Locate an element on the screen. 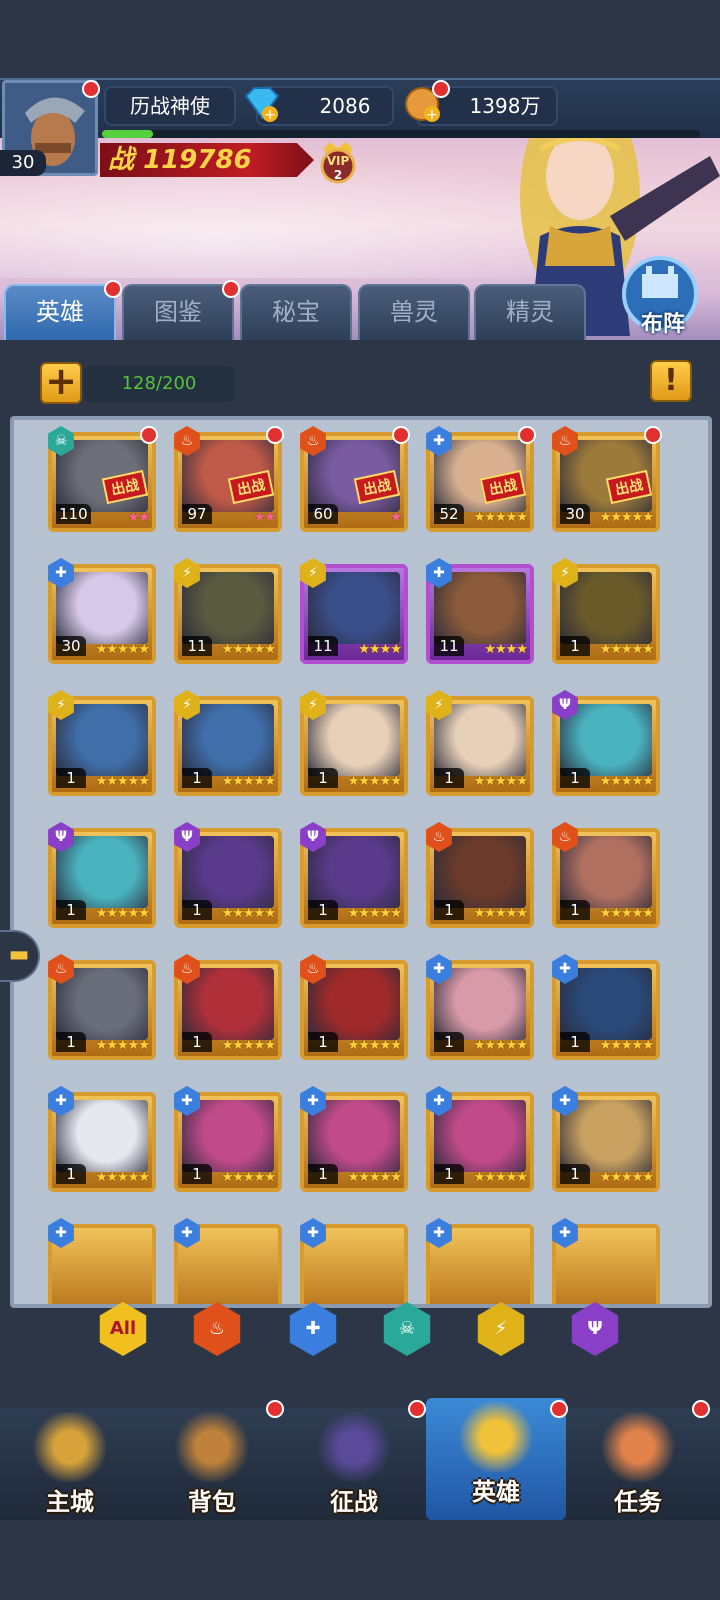 This screenshot has width=720, height=1600. power-label: 战 is located at coordinates (121, 160).